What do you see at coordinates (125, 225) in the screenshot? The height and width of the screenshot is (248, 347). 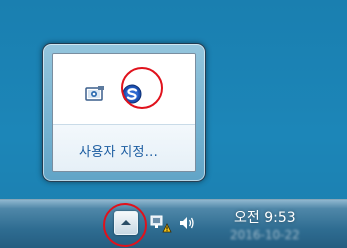 I see `highlight-circle-show-hidden` at bounding box center [125, 225].